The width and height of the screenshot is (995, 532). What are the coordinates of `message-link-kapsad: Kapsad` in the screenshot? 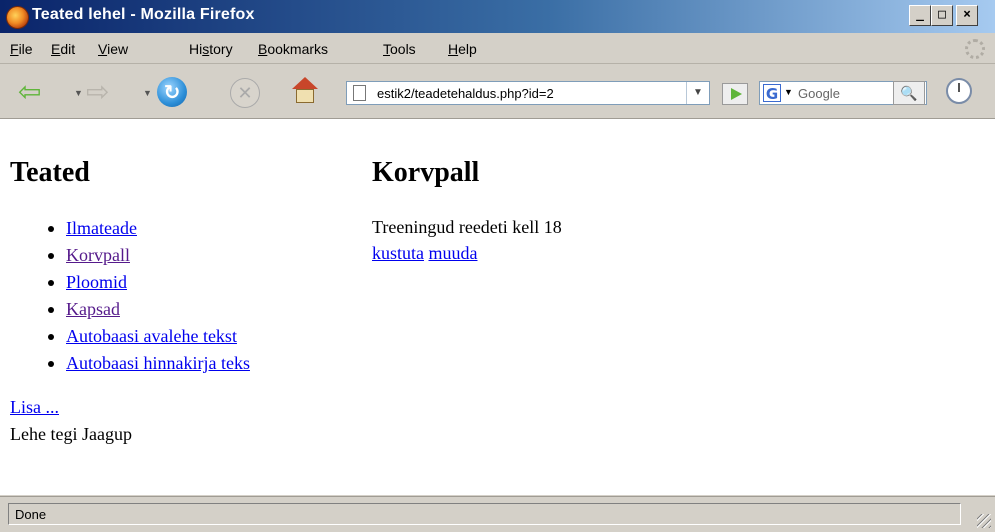 It's located at (93, 309).